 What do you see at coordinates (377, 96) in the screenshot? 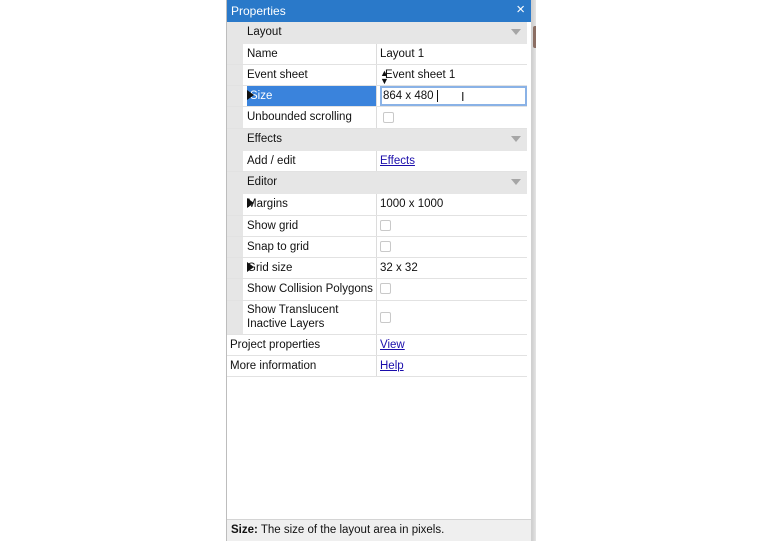
I see `row-size: Size 864 x 480 I` at bounding box center [377, 96].